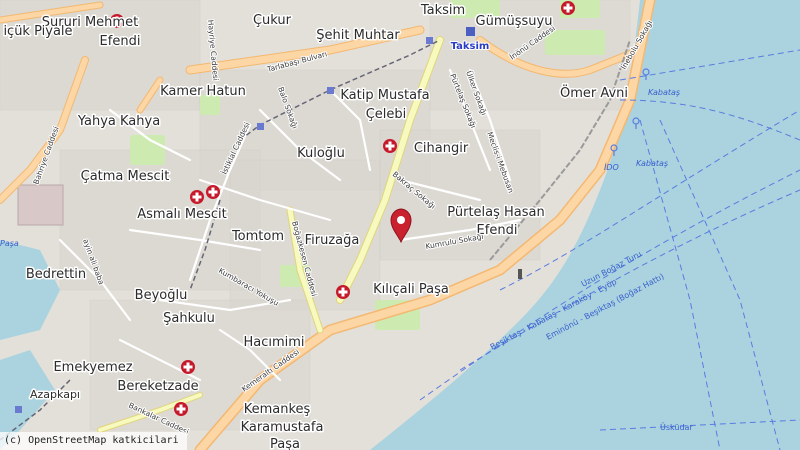 The image size is (800, 450). I want to click on district-label: Pürtelaş Hasan, so click(496, 212).